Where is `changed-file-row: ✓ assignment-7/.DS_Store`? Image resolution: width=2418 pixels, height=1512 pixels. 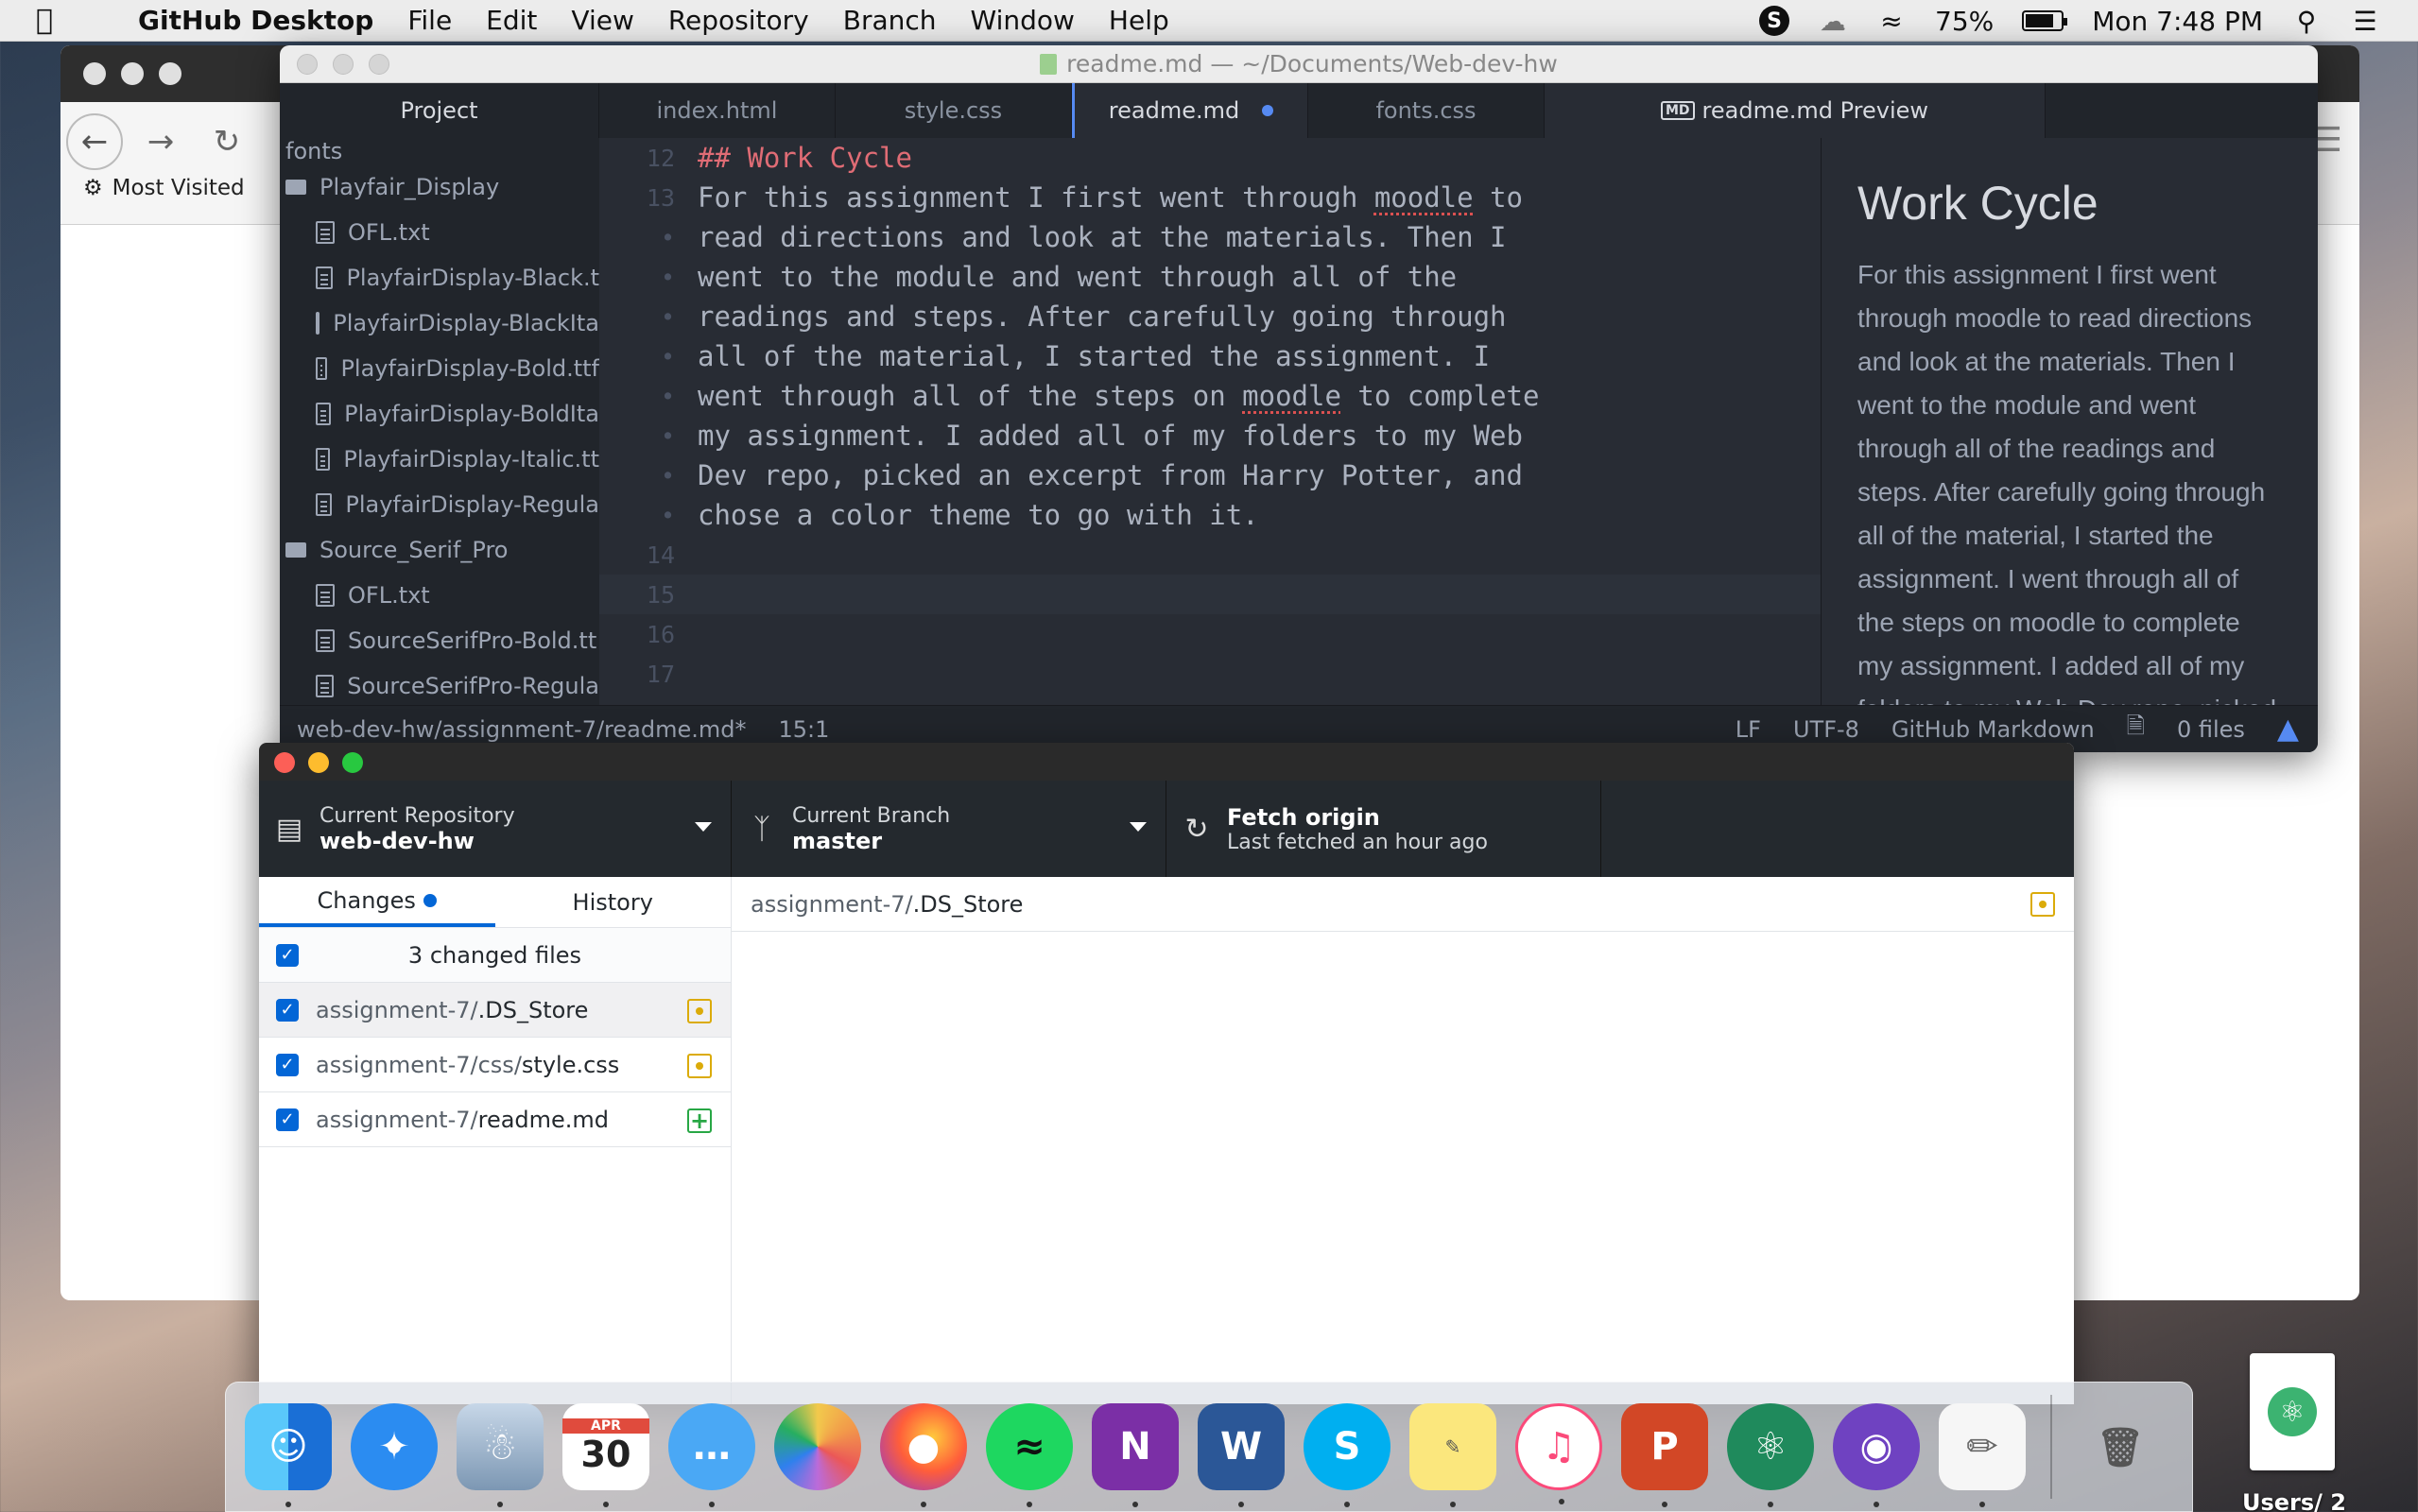
changed-file-row: ✓ assignment-7/.DS_Store is located at coordinates (495, 1010).